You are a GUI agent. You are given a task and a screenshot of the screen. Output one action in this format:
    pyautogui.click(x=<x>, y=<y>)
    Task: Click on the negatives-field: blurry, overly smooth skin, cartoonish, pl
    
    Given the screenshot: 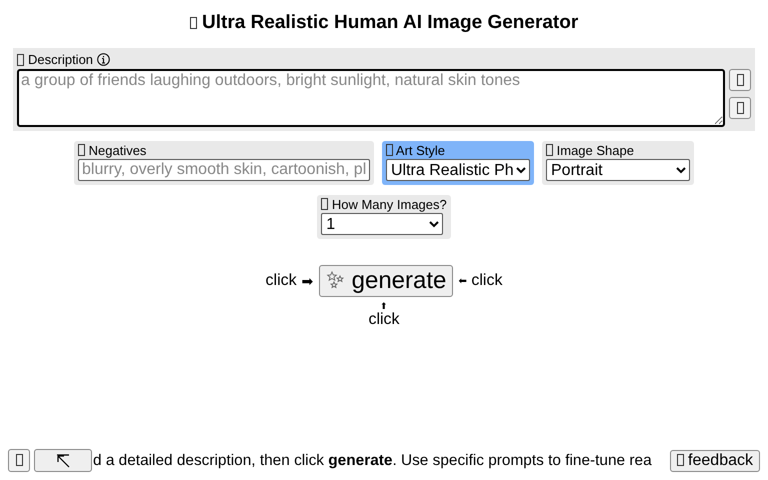 What is the action you would take?
    pyautogui.click(x=224, y=170)
    